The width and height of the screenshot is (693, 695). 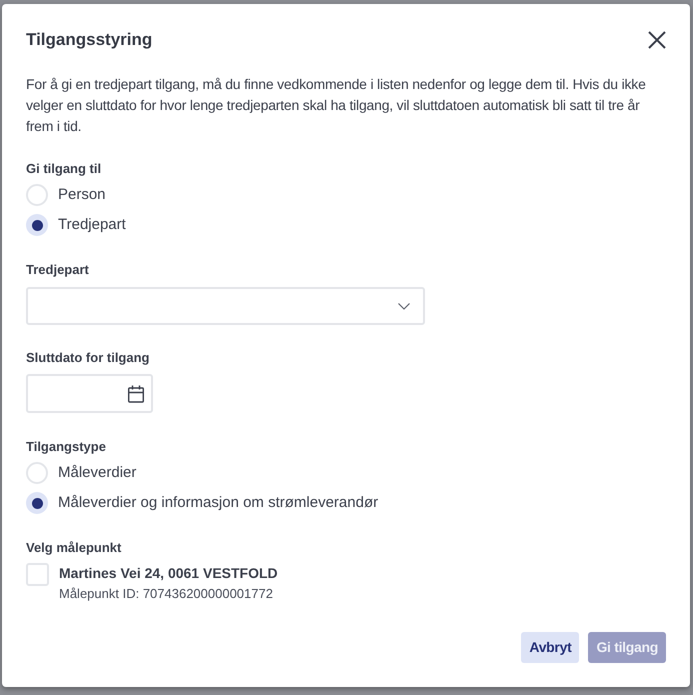 I want to click on description-text: For å gi en tredjepart tilgang, må du finne vedkommende i listen nedenfor og legge dem til. Hvis du ikke velger en sluttdato for hvor lenge tredjeparten skal ha tilgang, vil sluttdatoen automatisk bli satt til tre år frem i tid., so click(x=336, y=105).